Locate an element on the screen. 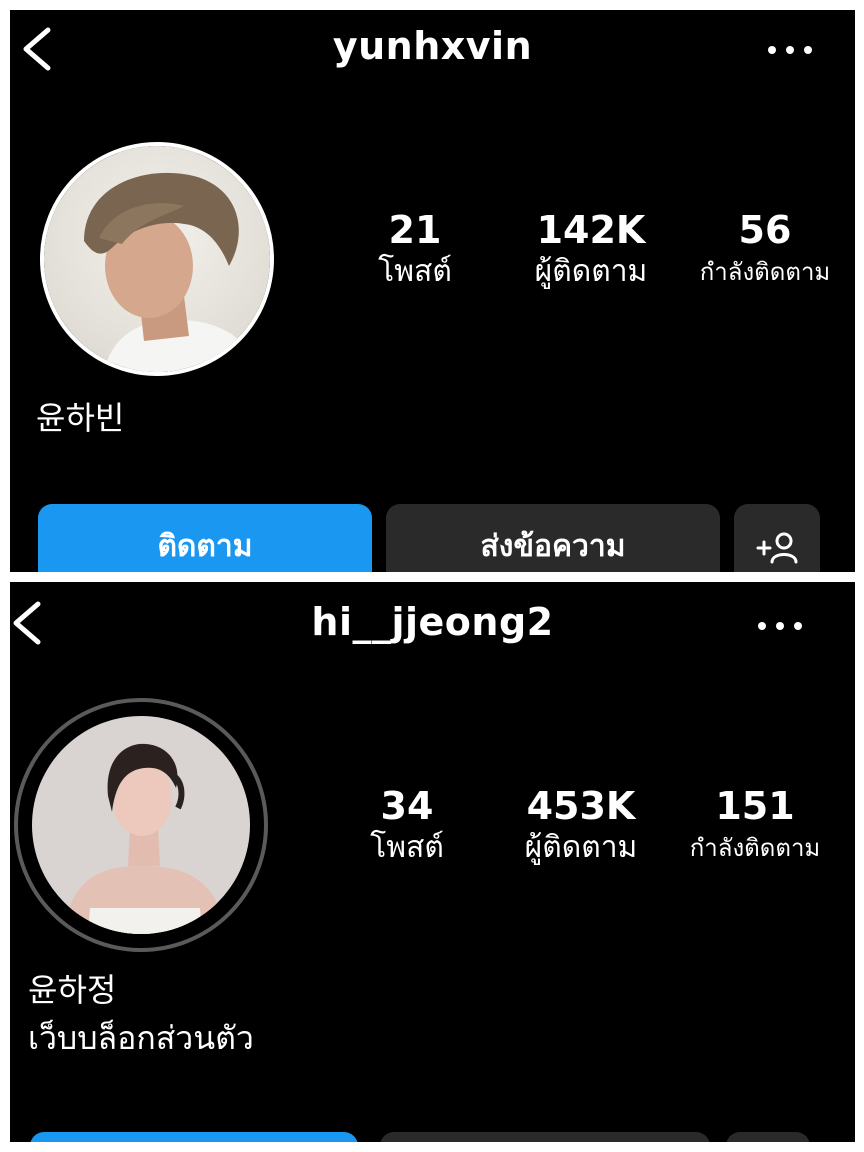 Image resolution: width=864 pixels, height=1152 pixels. following-stat: 151 กำลังติดตาม is located at coordinates (755, 826).